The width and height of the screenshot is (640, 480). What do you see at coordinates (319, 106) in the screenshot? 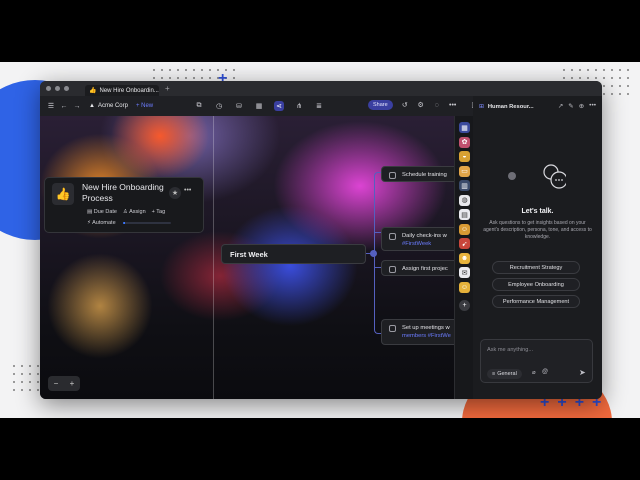
I see `list-icon: ≣` at bounding box center [319, 106].